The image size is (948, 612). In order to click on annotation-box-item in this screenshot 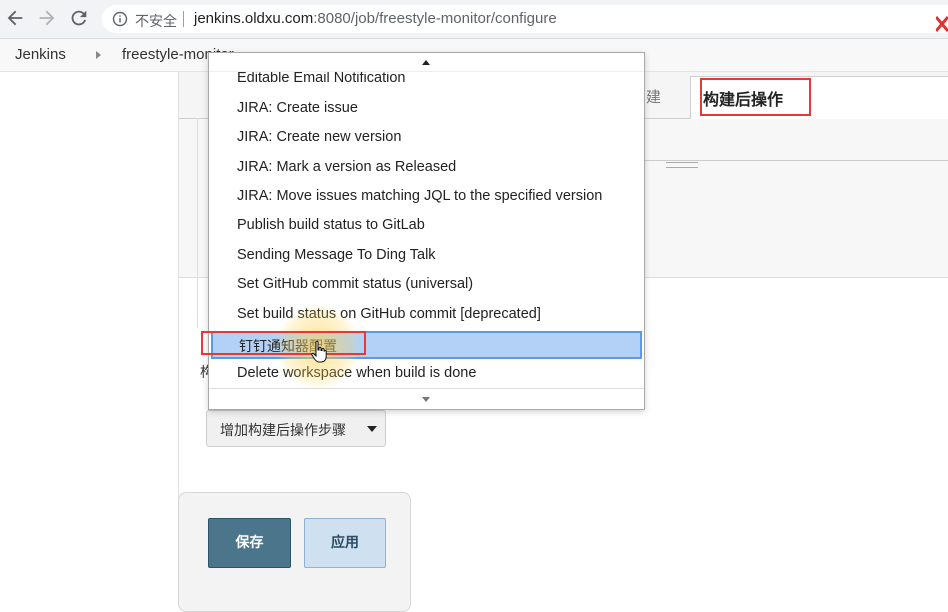, I will do `click(283, 343)`.